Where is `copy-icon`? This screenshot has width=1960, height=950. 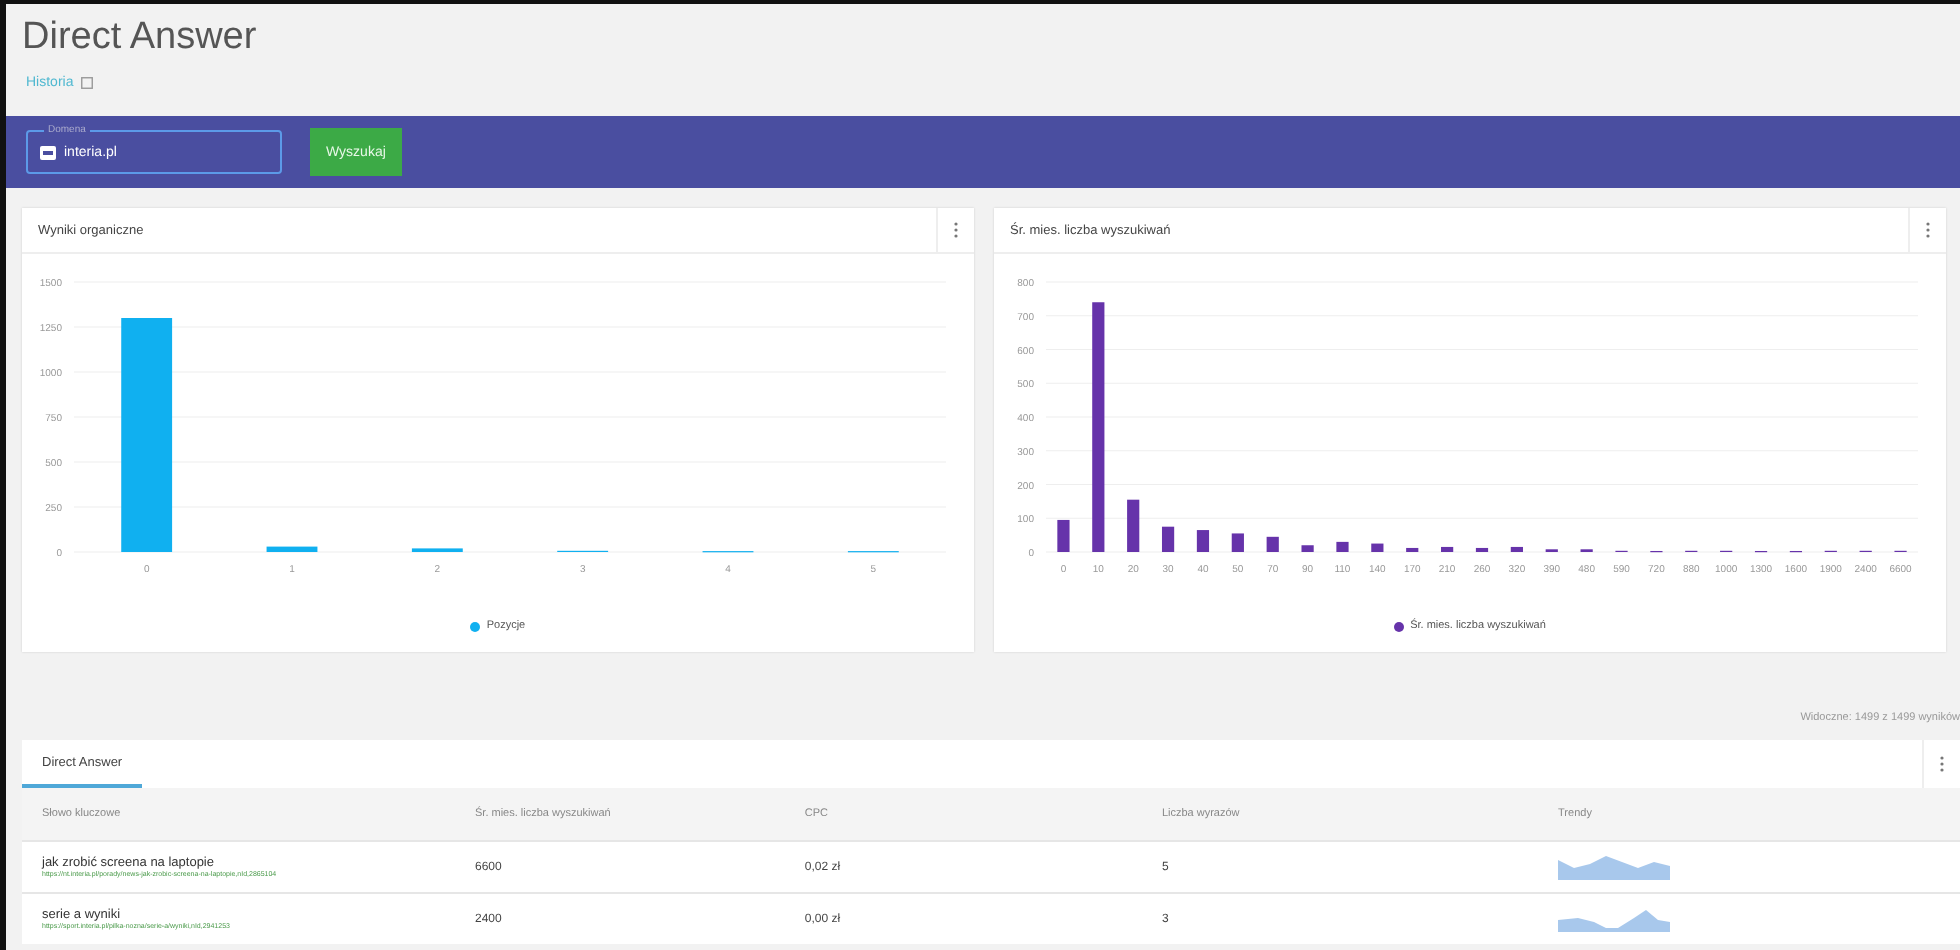
copy-icon is located at coordinates (86, 82).